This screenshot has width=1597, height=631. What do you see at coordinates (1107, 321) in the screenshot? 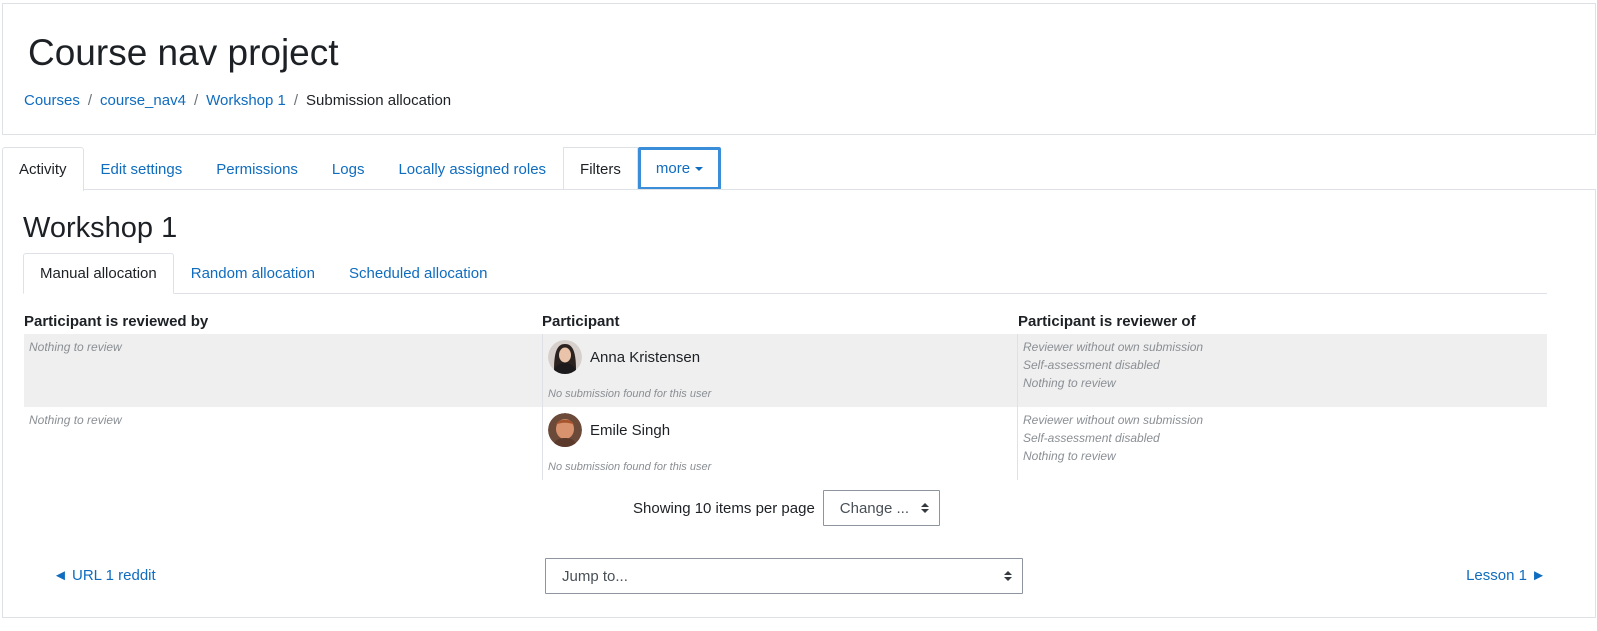
I see `header-reviewer-of: Participant is reviewer of` at bounding box center [1107, 321].